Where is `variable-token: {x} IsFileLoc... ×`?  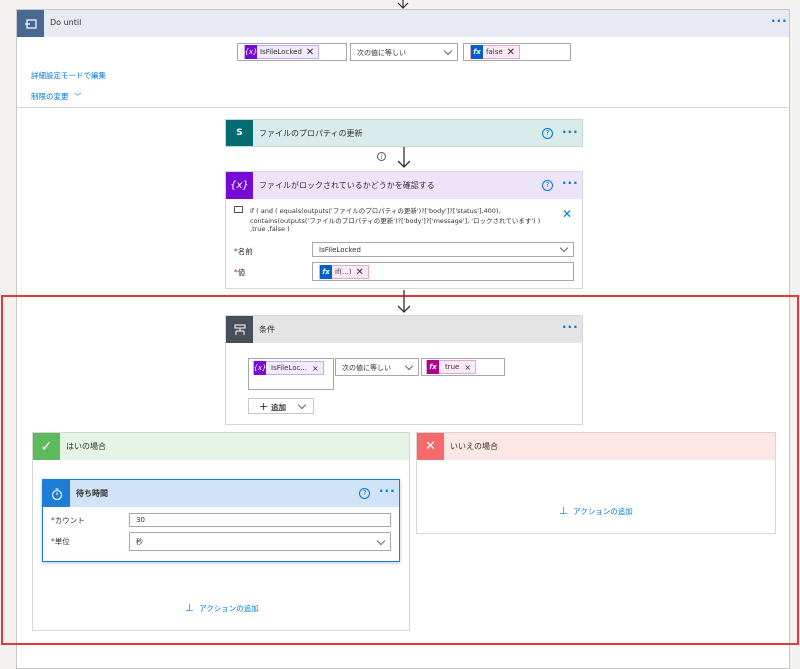
variable-token: {x} IsFileLoc... × is located at coordinates (288, 368).